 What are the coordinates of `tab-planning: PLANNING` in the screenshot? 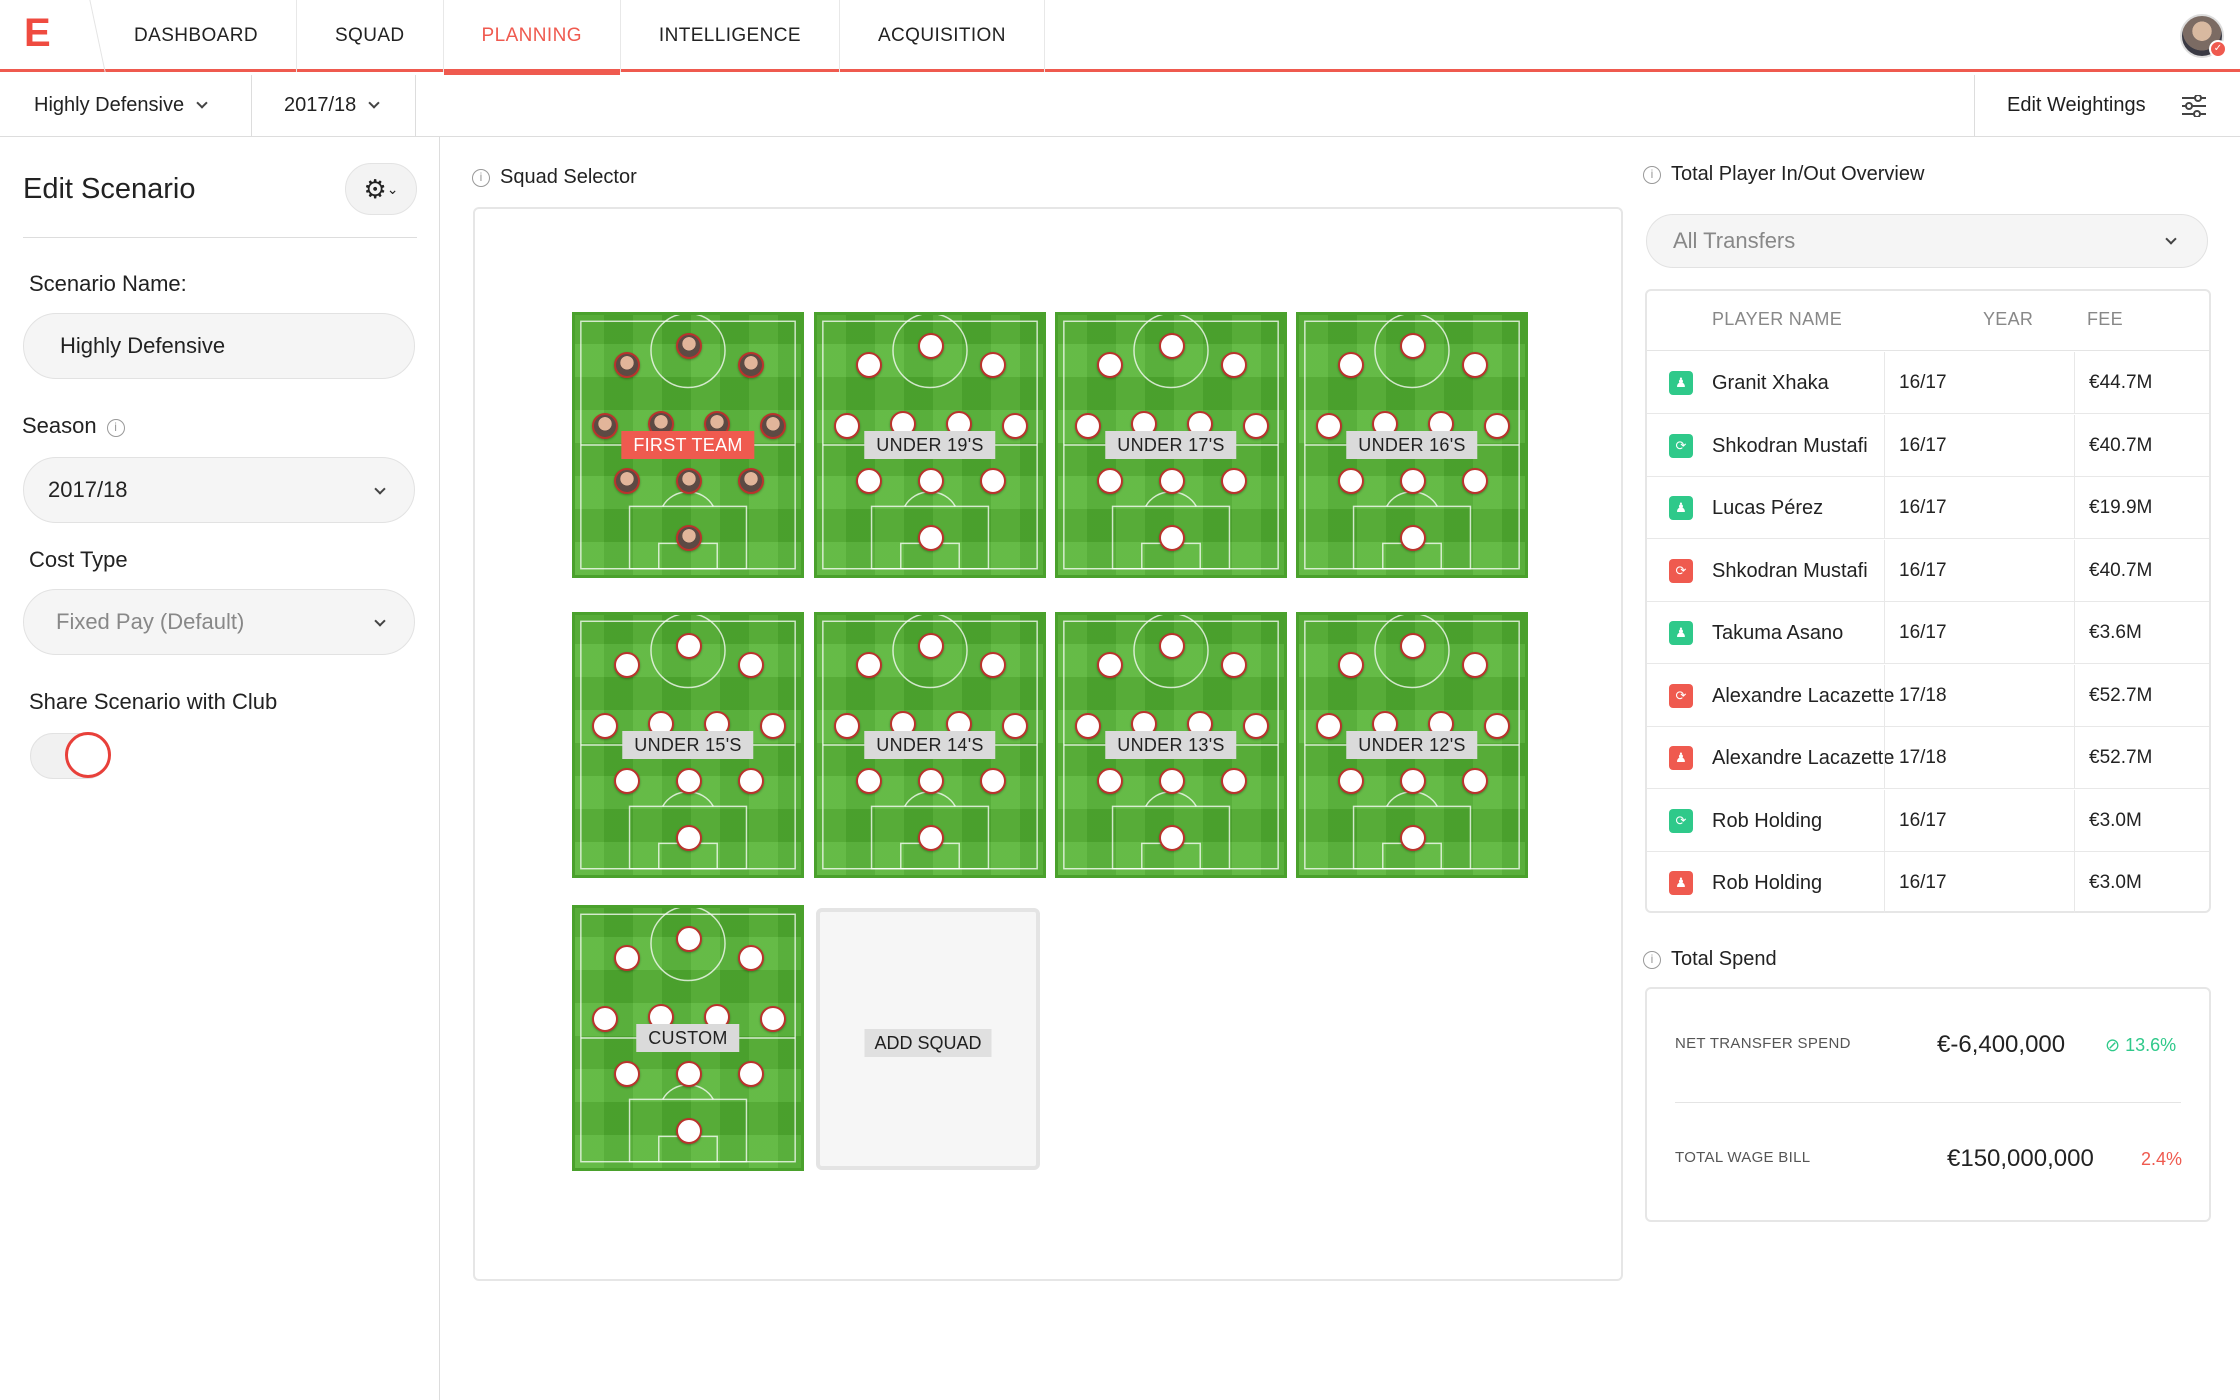 It's located at (532, 37).